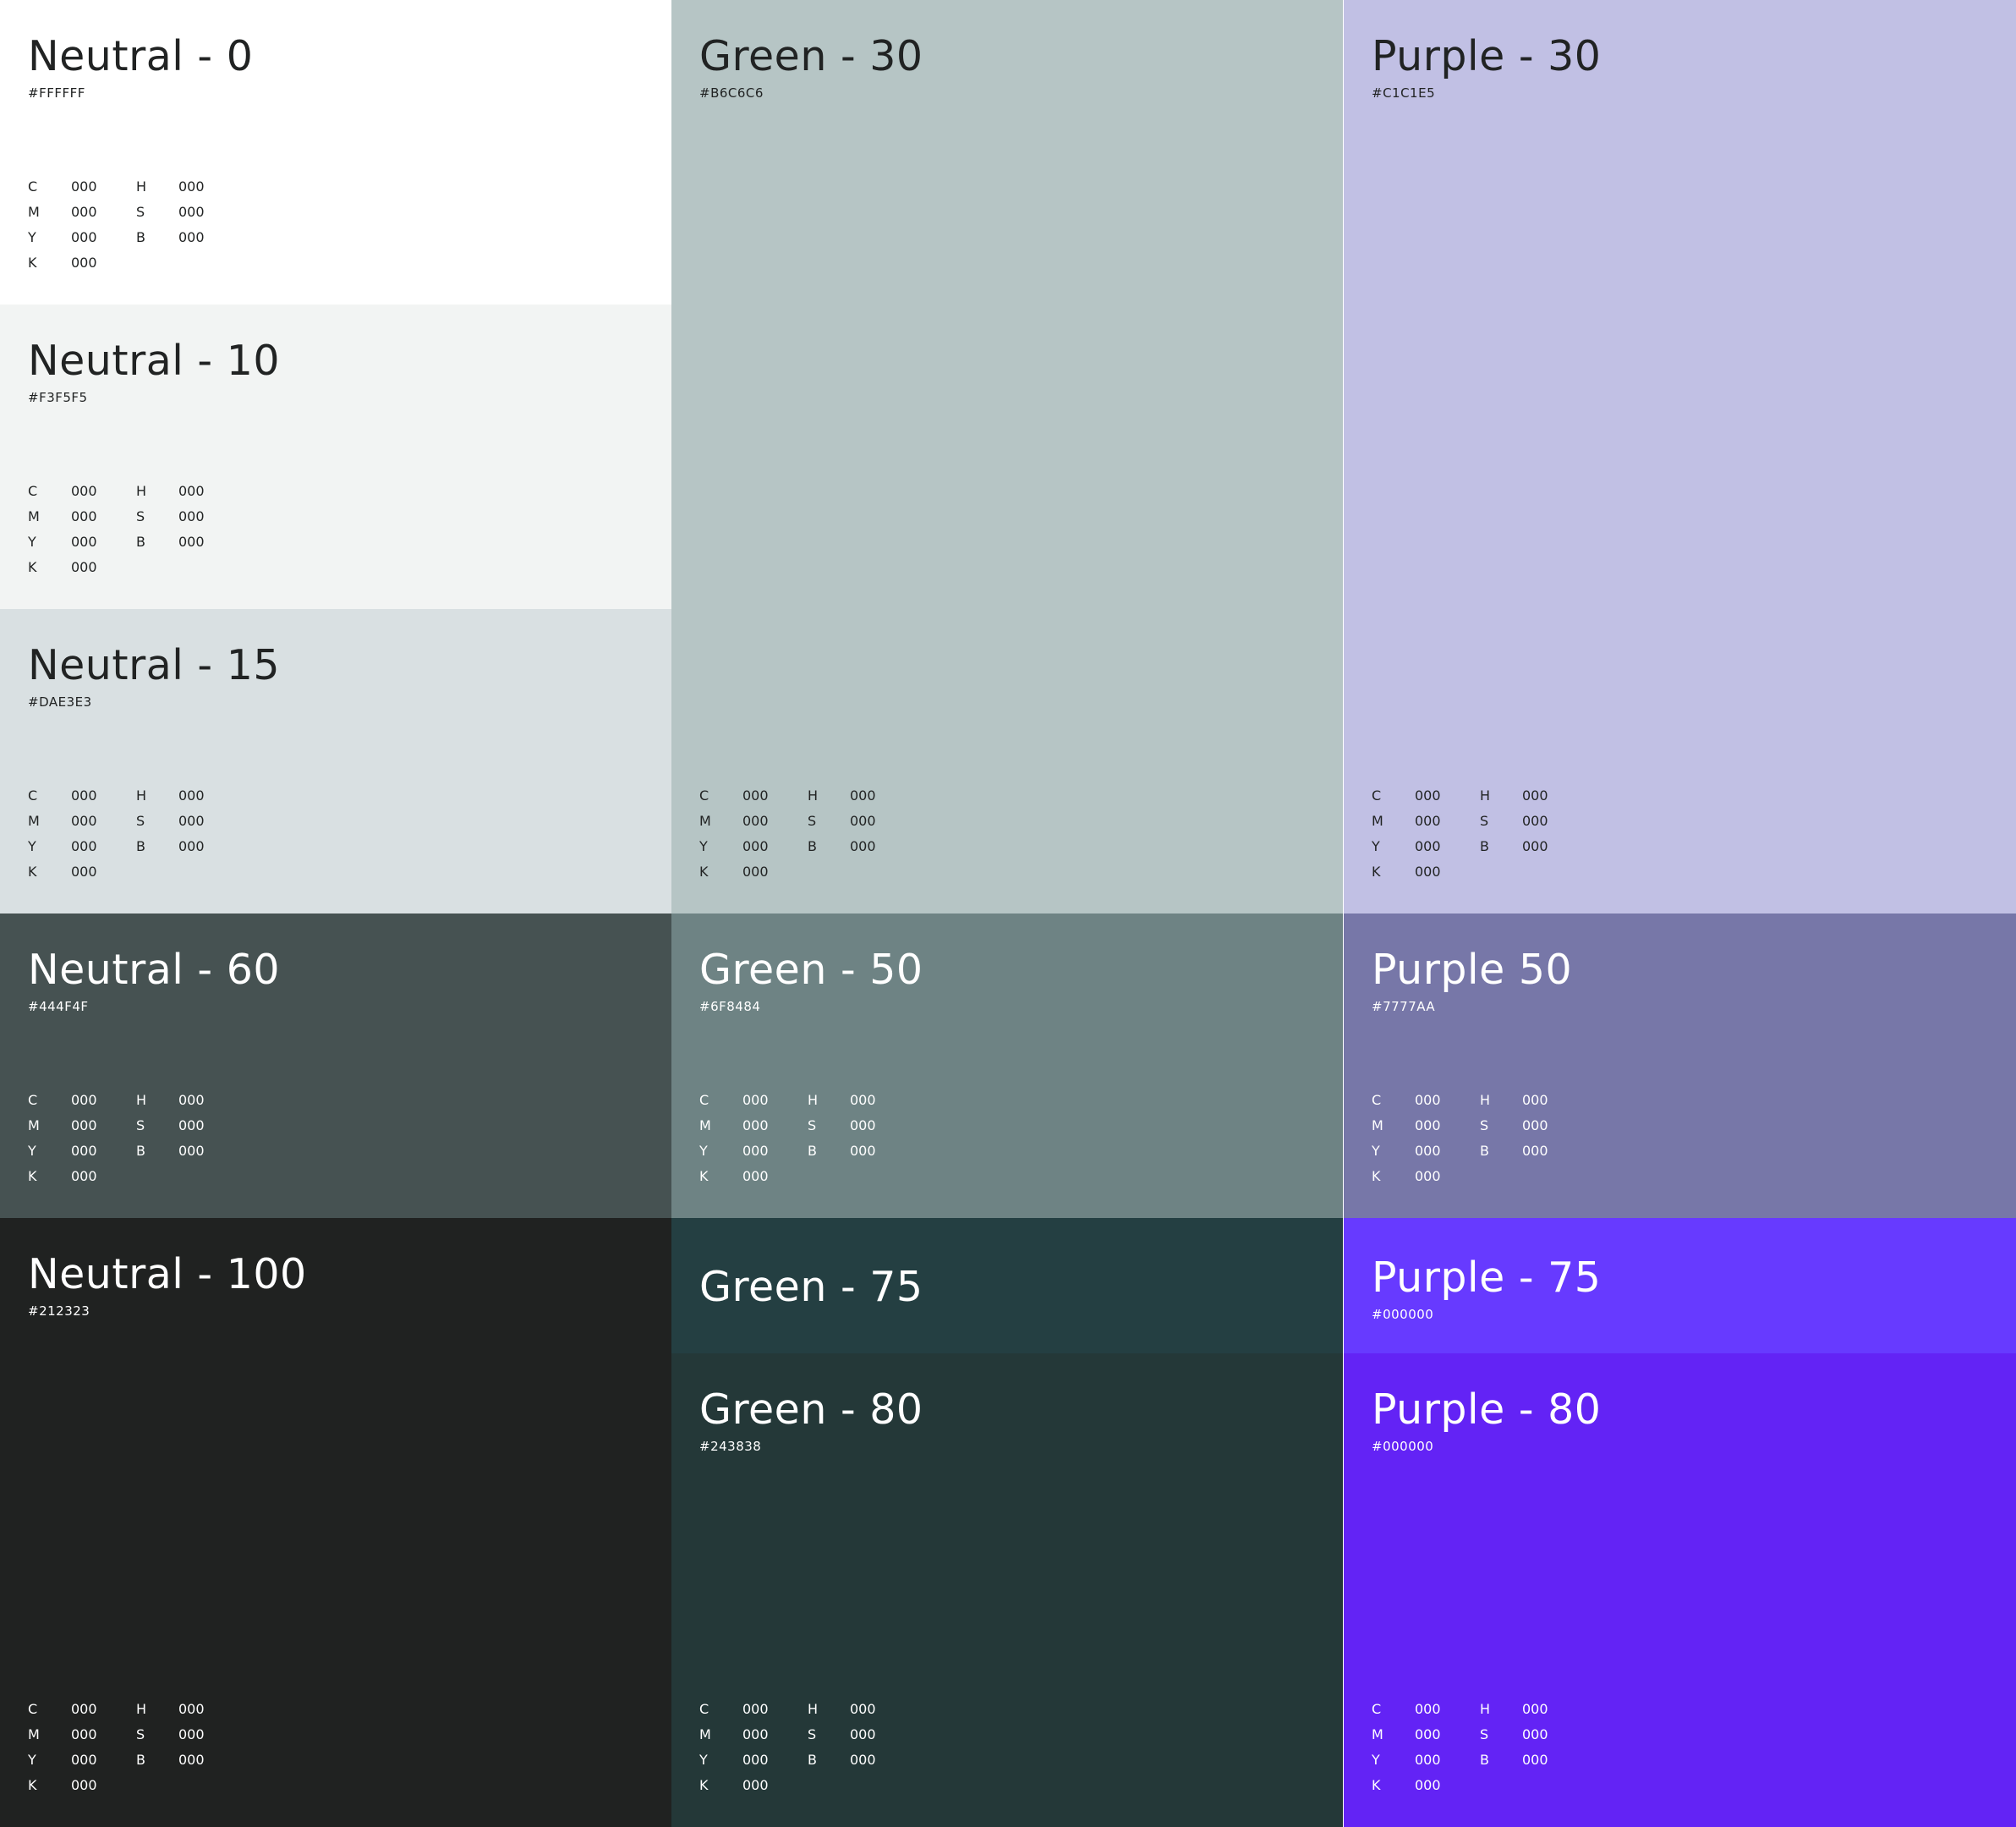 Image resolution: width=2016 pixels, height=1827 pixels. Describe the element at coordinates (1472, 970) in the screenshot. I see `swatch-title: Purple 50` at that location.